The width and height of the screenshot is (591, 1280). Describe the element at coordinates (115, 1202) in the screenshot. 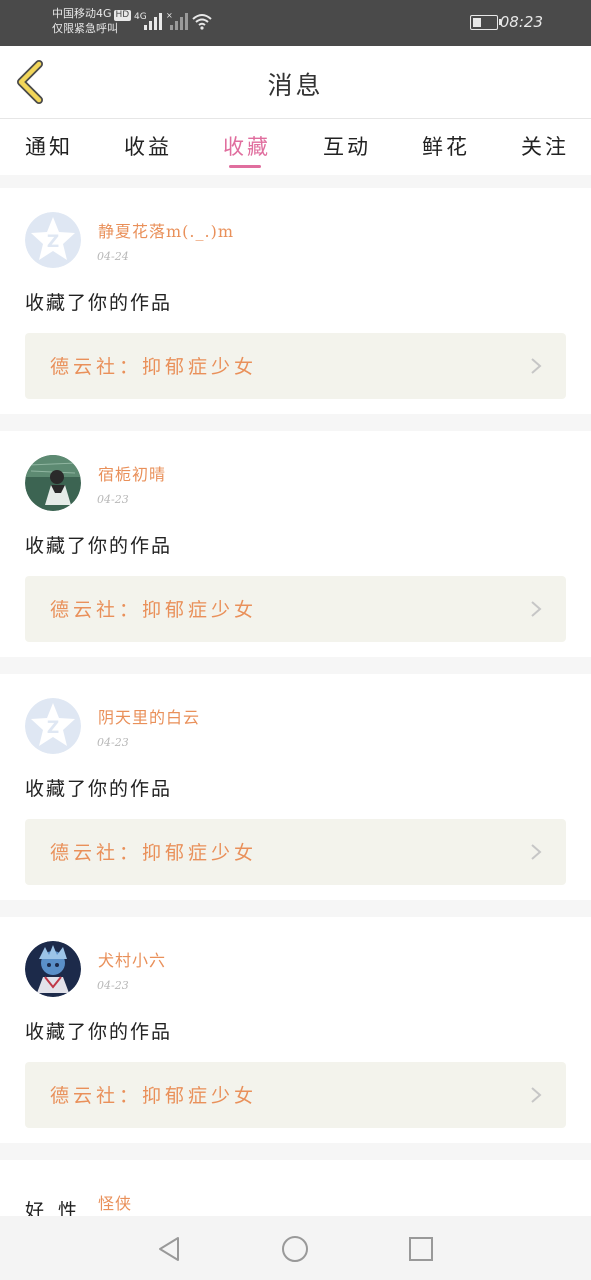

I see `username: 怪侠` at that location.